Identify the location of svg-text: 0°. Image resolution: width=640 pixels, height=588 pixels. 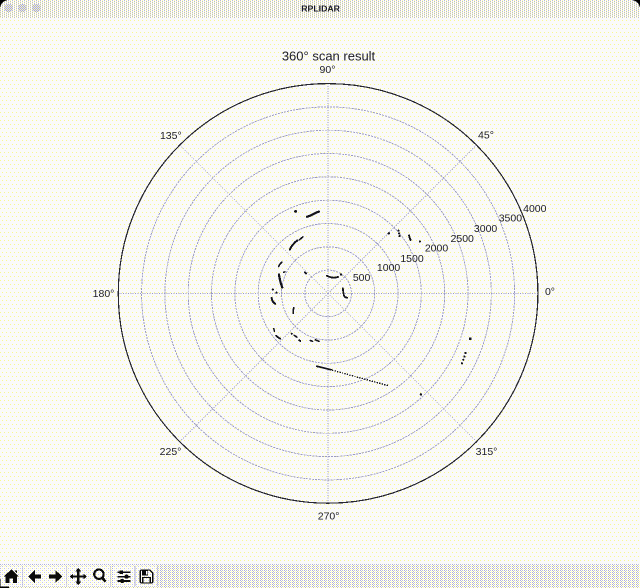
(550, 292).